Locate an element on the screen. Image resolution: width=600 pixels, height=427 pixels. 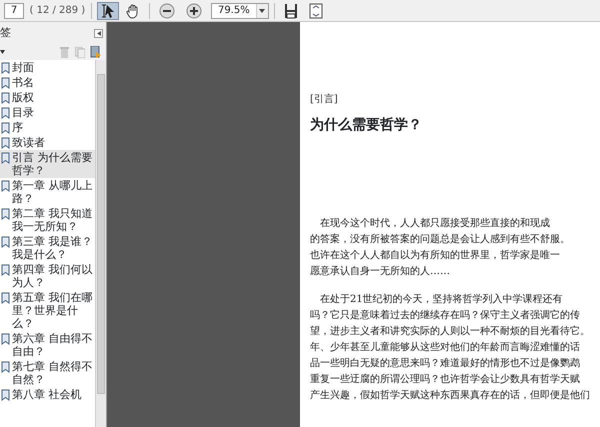
fit-page-icon is located at coordinates (316, 10).